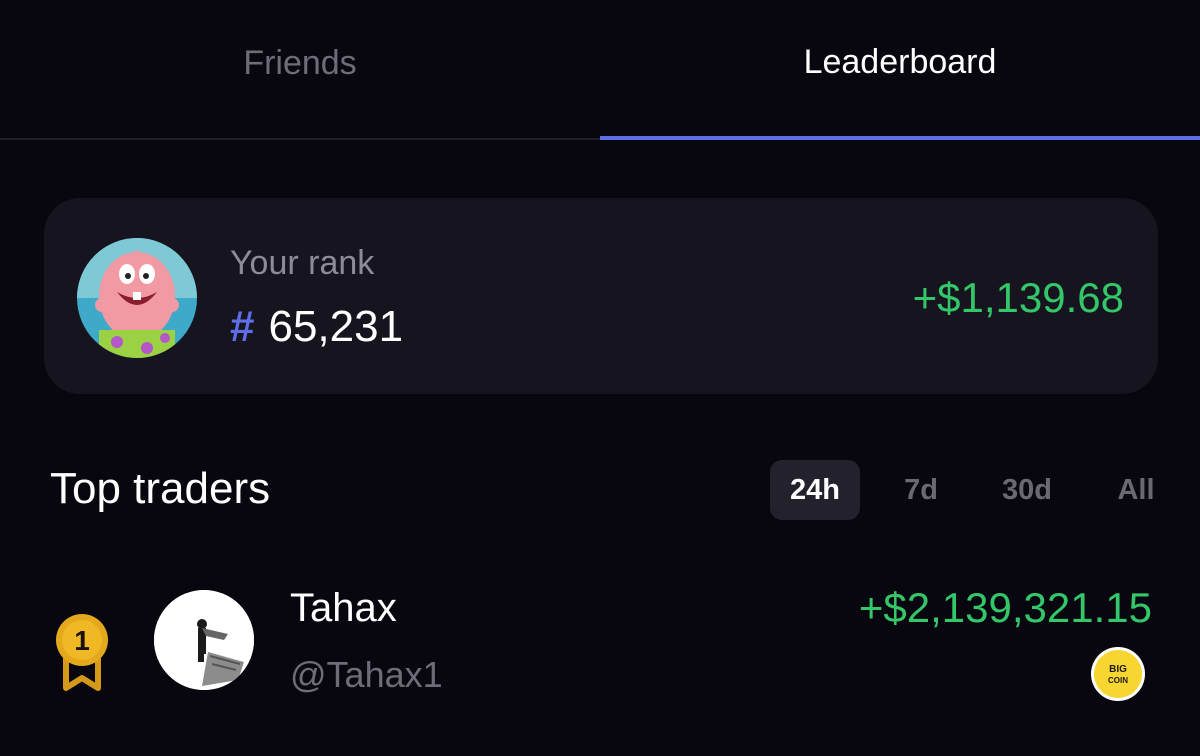 The image size is (1200, 756). I want to click on big-coin-badge-icon: BIG COIN, so click(1118, 674).